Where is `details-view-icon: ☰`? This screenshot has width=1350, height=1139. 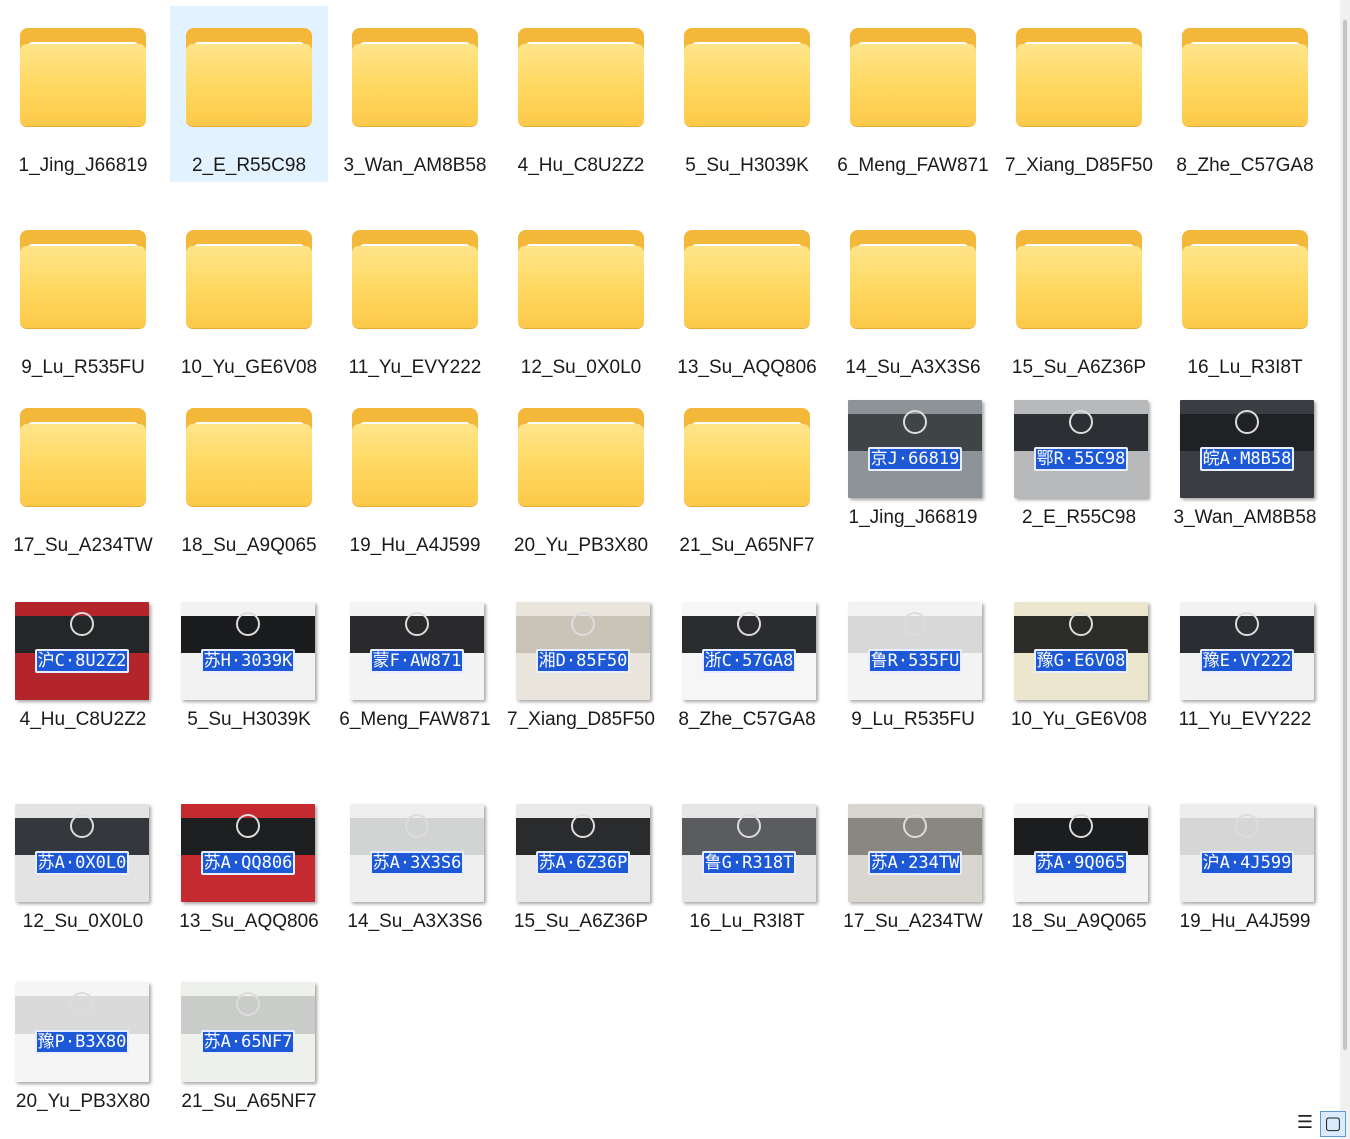 details-view-icon: ☰ is located at coordinates (1305, 1124).